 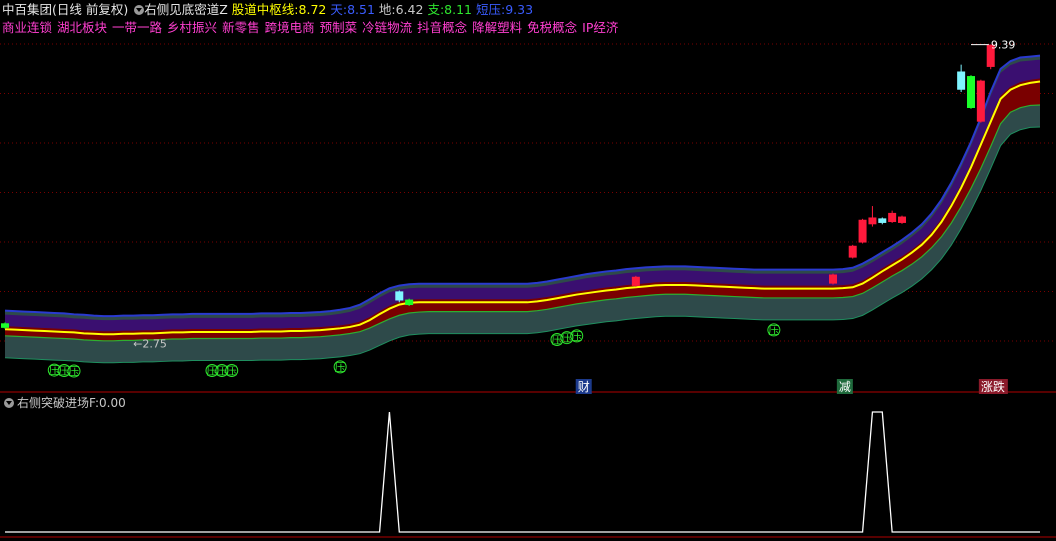 What do you see at coordinates (90, 9) in the screenshot?
I see `period-label: (日线 前复权)` at bounding box center [90, 9].